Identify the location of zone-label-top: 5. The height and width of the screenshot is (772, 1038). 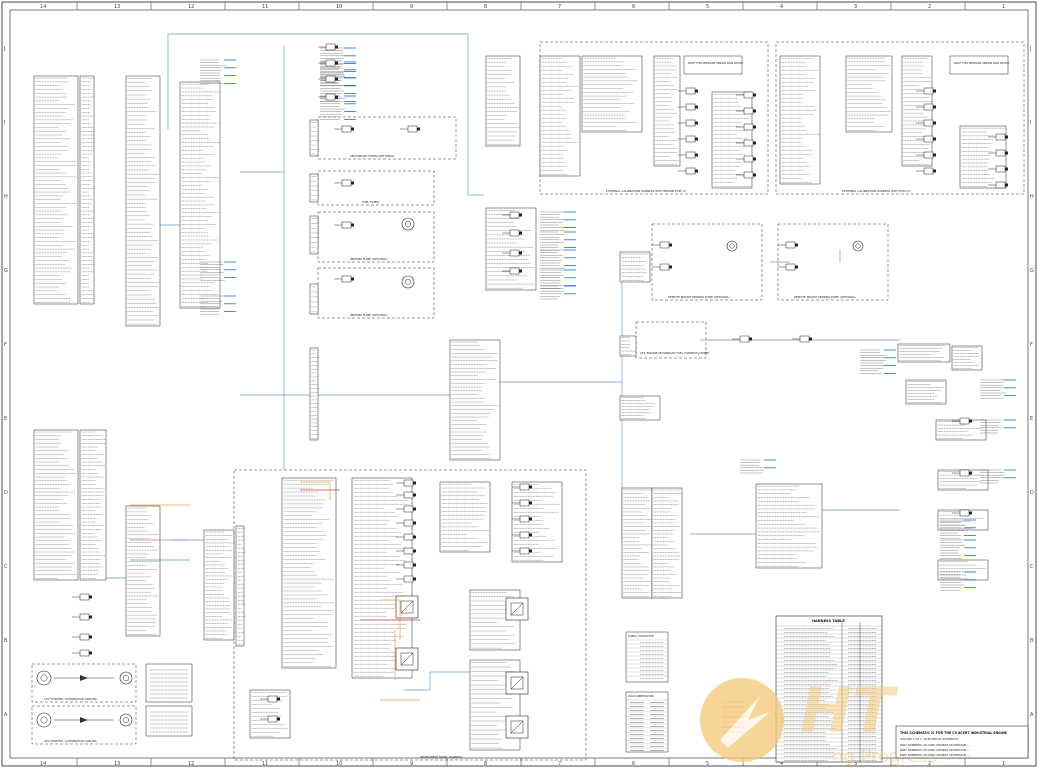
(707, 7).